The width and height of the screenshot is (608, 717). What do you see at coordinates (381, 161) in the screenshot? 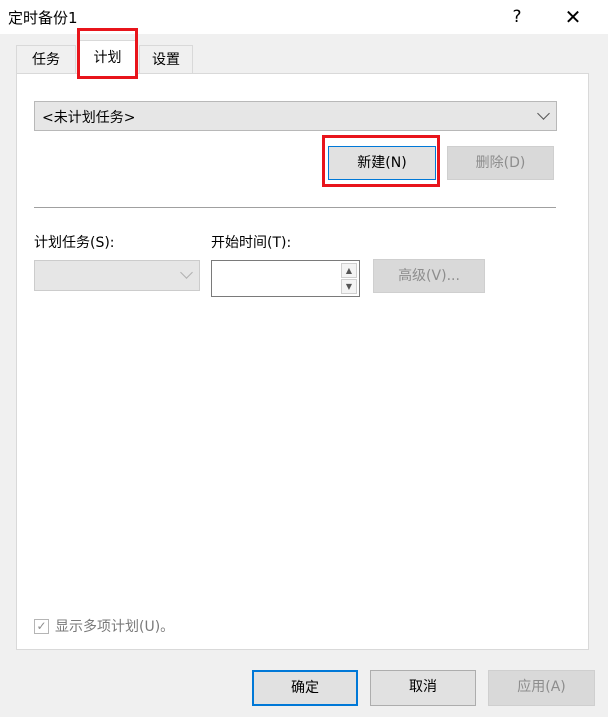
I see `highlight-box-new-button` at bounding box center [381, 161].